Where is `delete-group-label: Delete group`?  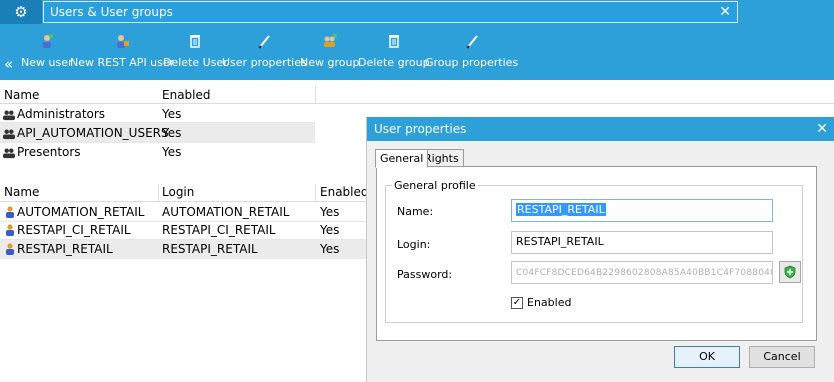
delete-group-label: Delete group is located at coordinates (394, 62).